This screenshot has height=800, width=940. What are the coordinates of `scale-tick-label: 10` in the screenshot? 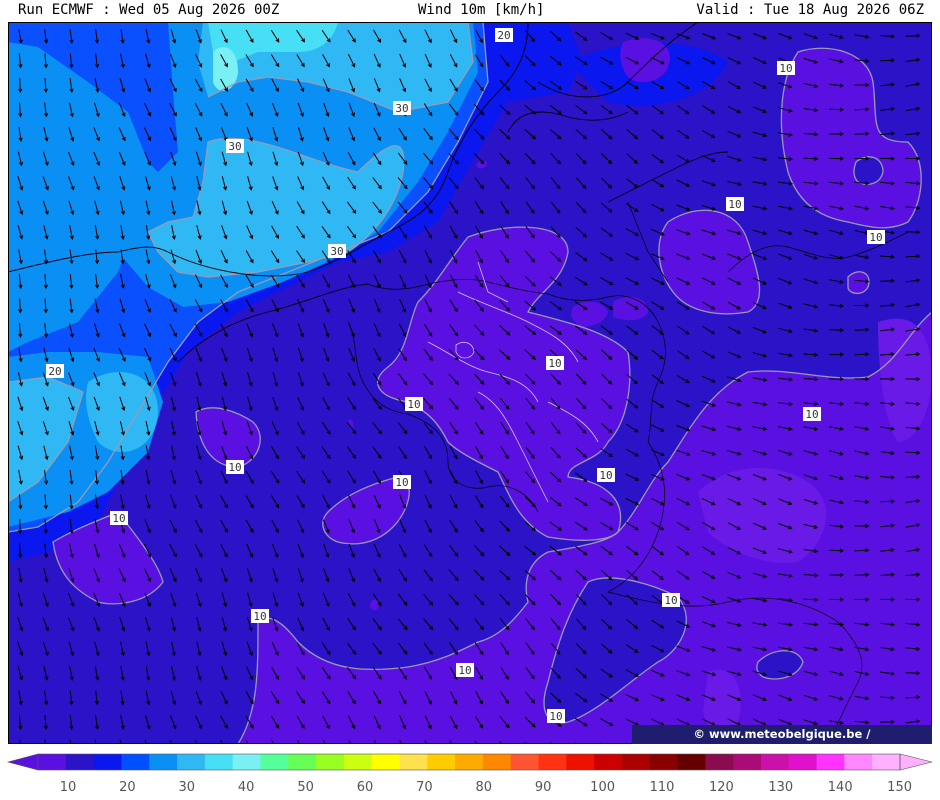 It's located at (68, 787).